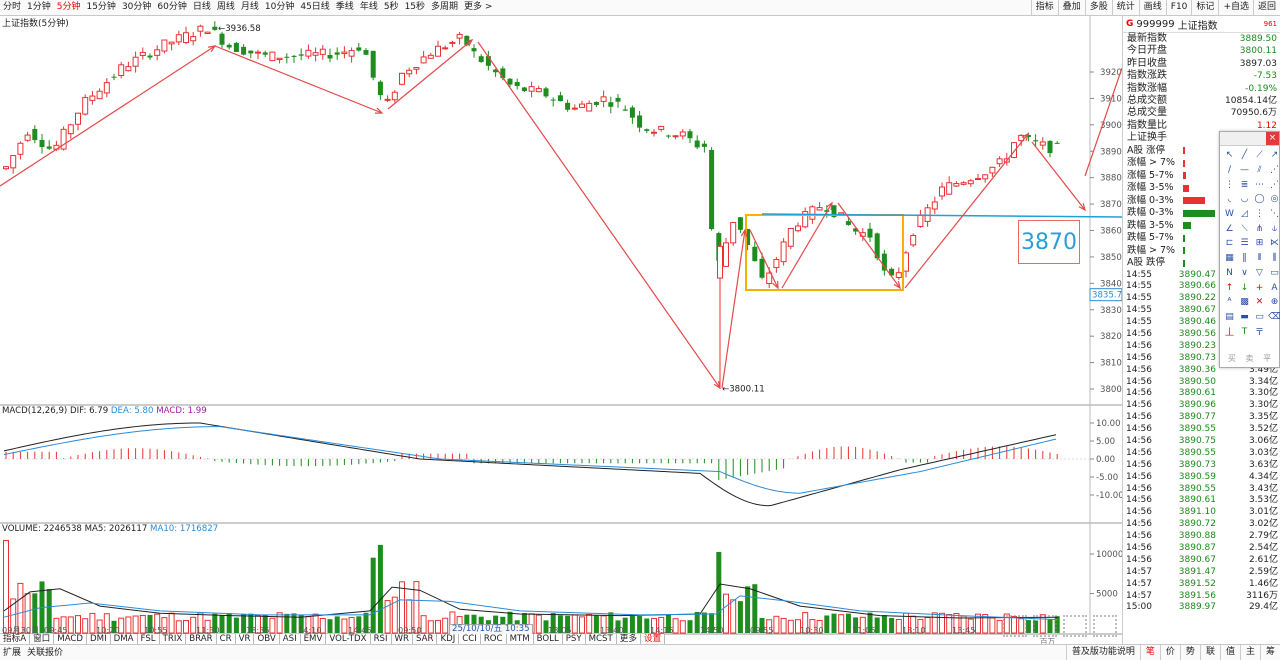 This screenshot has height=660, width=1280. Describe the element at coordinates (1201, 490) in the screenshot. I see `tick-row: 14:56 3890.55 3.43亿` at that location.